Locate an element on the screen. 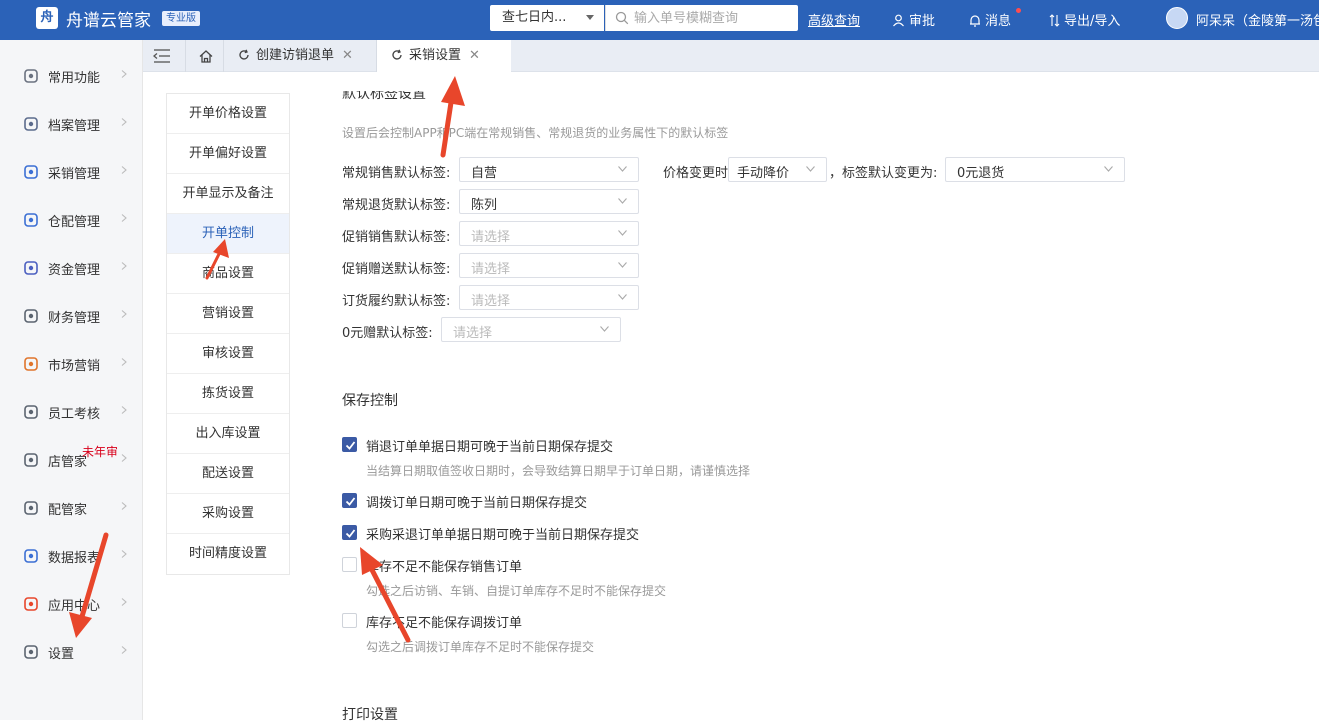 This screenshot has width=1319, height=724. default-tag-label: 常规退货默认标签: is located at coordinates (396, 205).